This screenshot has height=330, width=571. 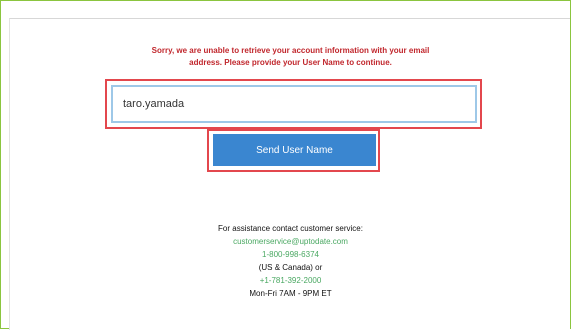 I want to click on send-user-name-button: Send User Name, so click(x=294, y=150).